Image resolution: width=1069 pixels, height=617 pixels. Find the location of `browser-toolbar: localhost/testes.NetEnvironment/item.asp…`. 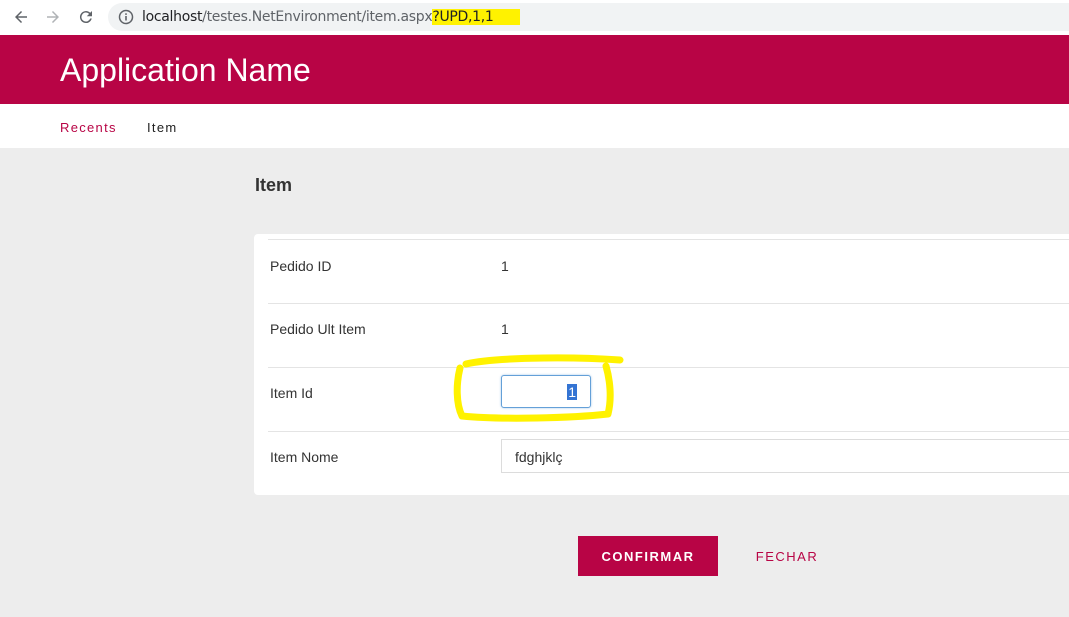

browser-toolbar: localhost/testes.NetEnvironment/item.asp… is located at coordinates (534, 17).